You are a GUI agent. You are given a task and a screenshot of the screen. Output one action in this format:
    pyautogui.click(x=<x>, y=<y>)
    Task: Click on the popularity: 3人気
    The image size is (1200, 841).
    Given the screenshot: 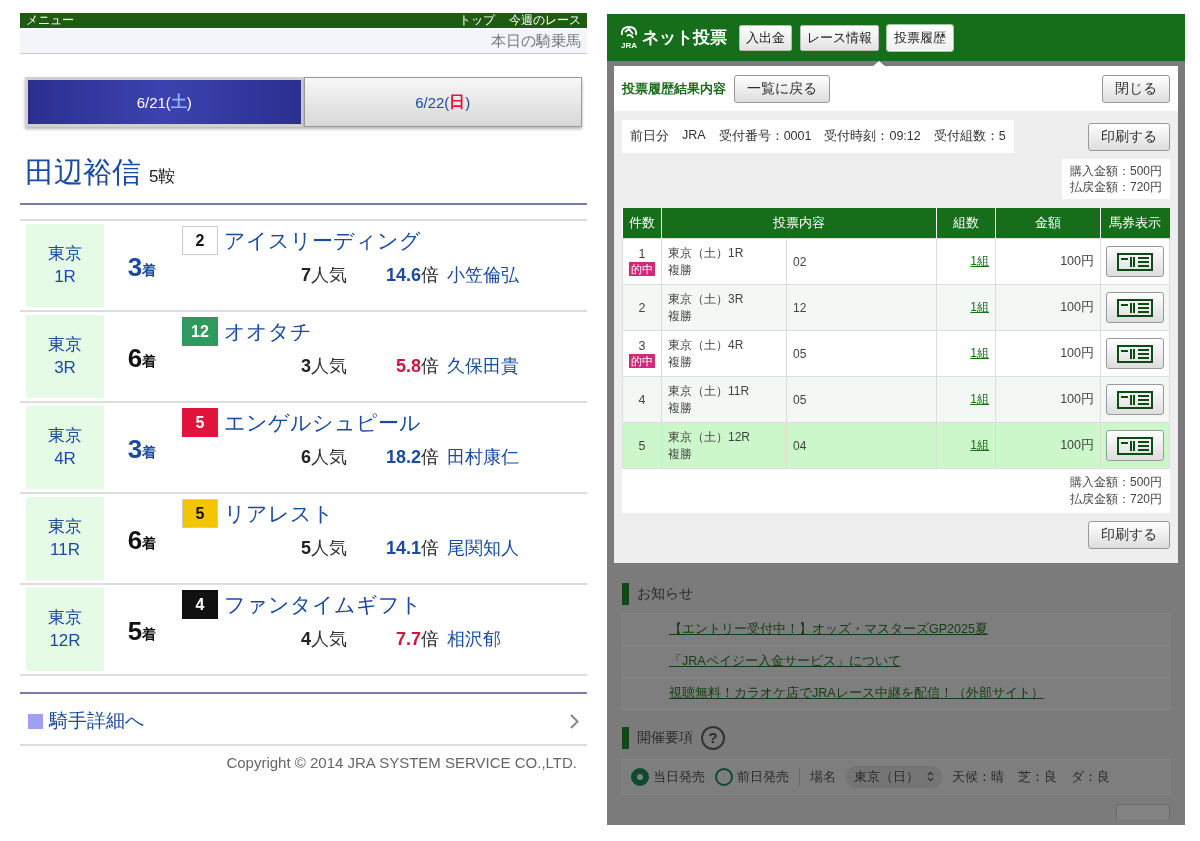 What is the action you would take?
    pyautogui.click(x=323, y=366)
    